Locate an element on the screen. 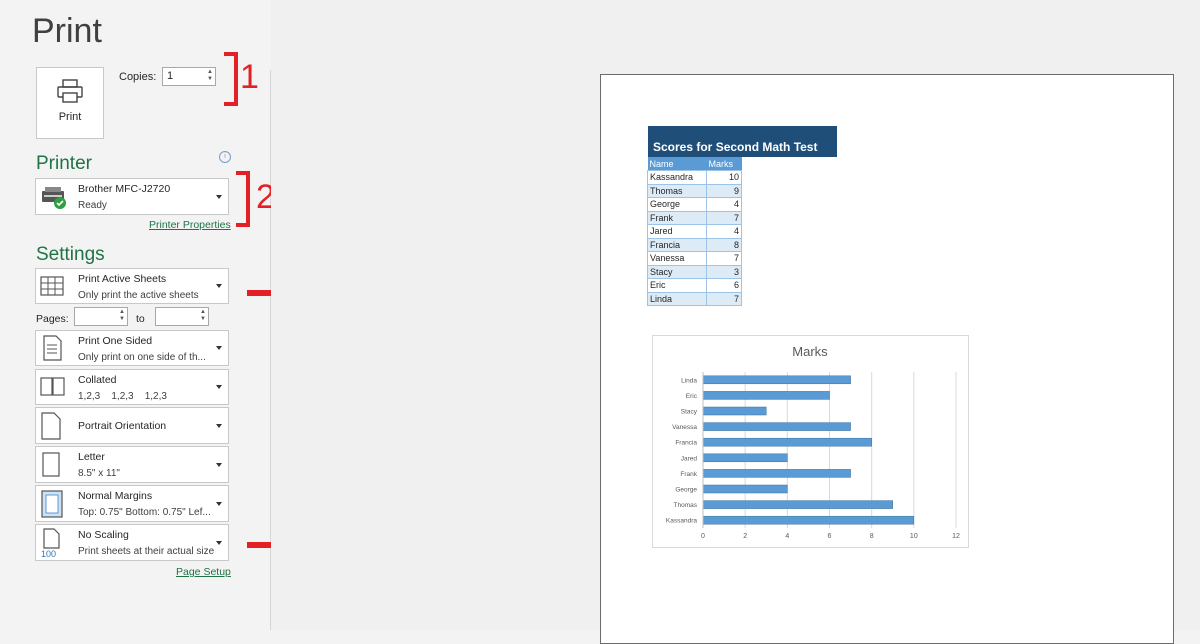  annotation-number-1: 1 is located at coordinates (249, 77).